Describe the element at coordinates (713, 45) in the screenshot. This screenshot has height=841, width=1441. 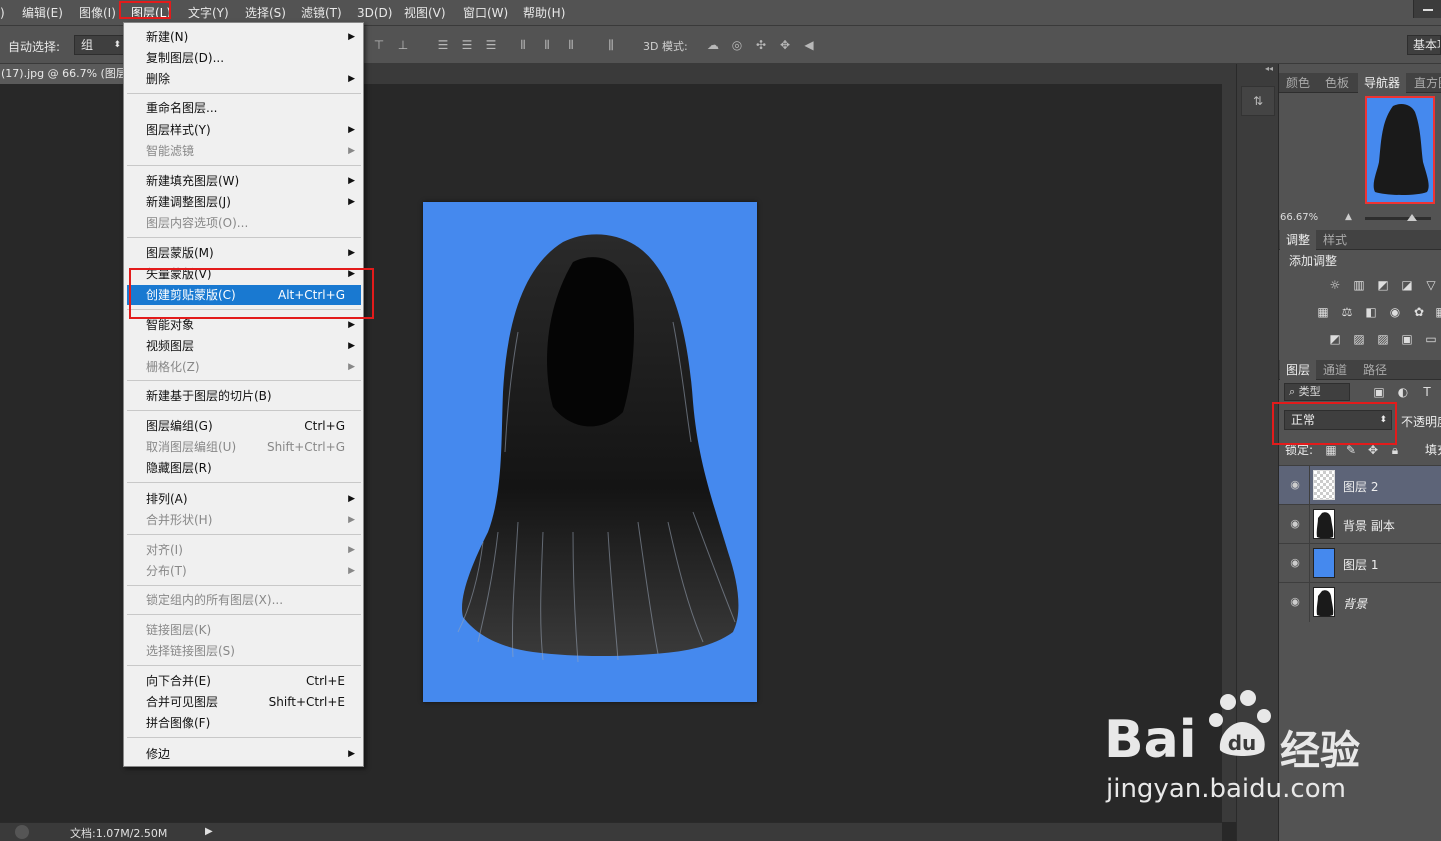
I see `rotate-3d-icon: ☁` at that location.